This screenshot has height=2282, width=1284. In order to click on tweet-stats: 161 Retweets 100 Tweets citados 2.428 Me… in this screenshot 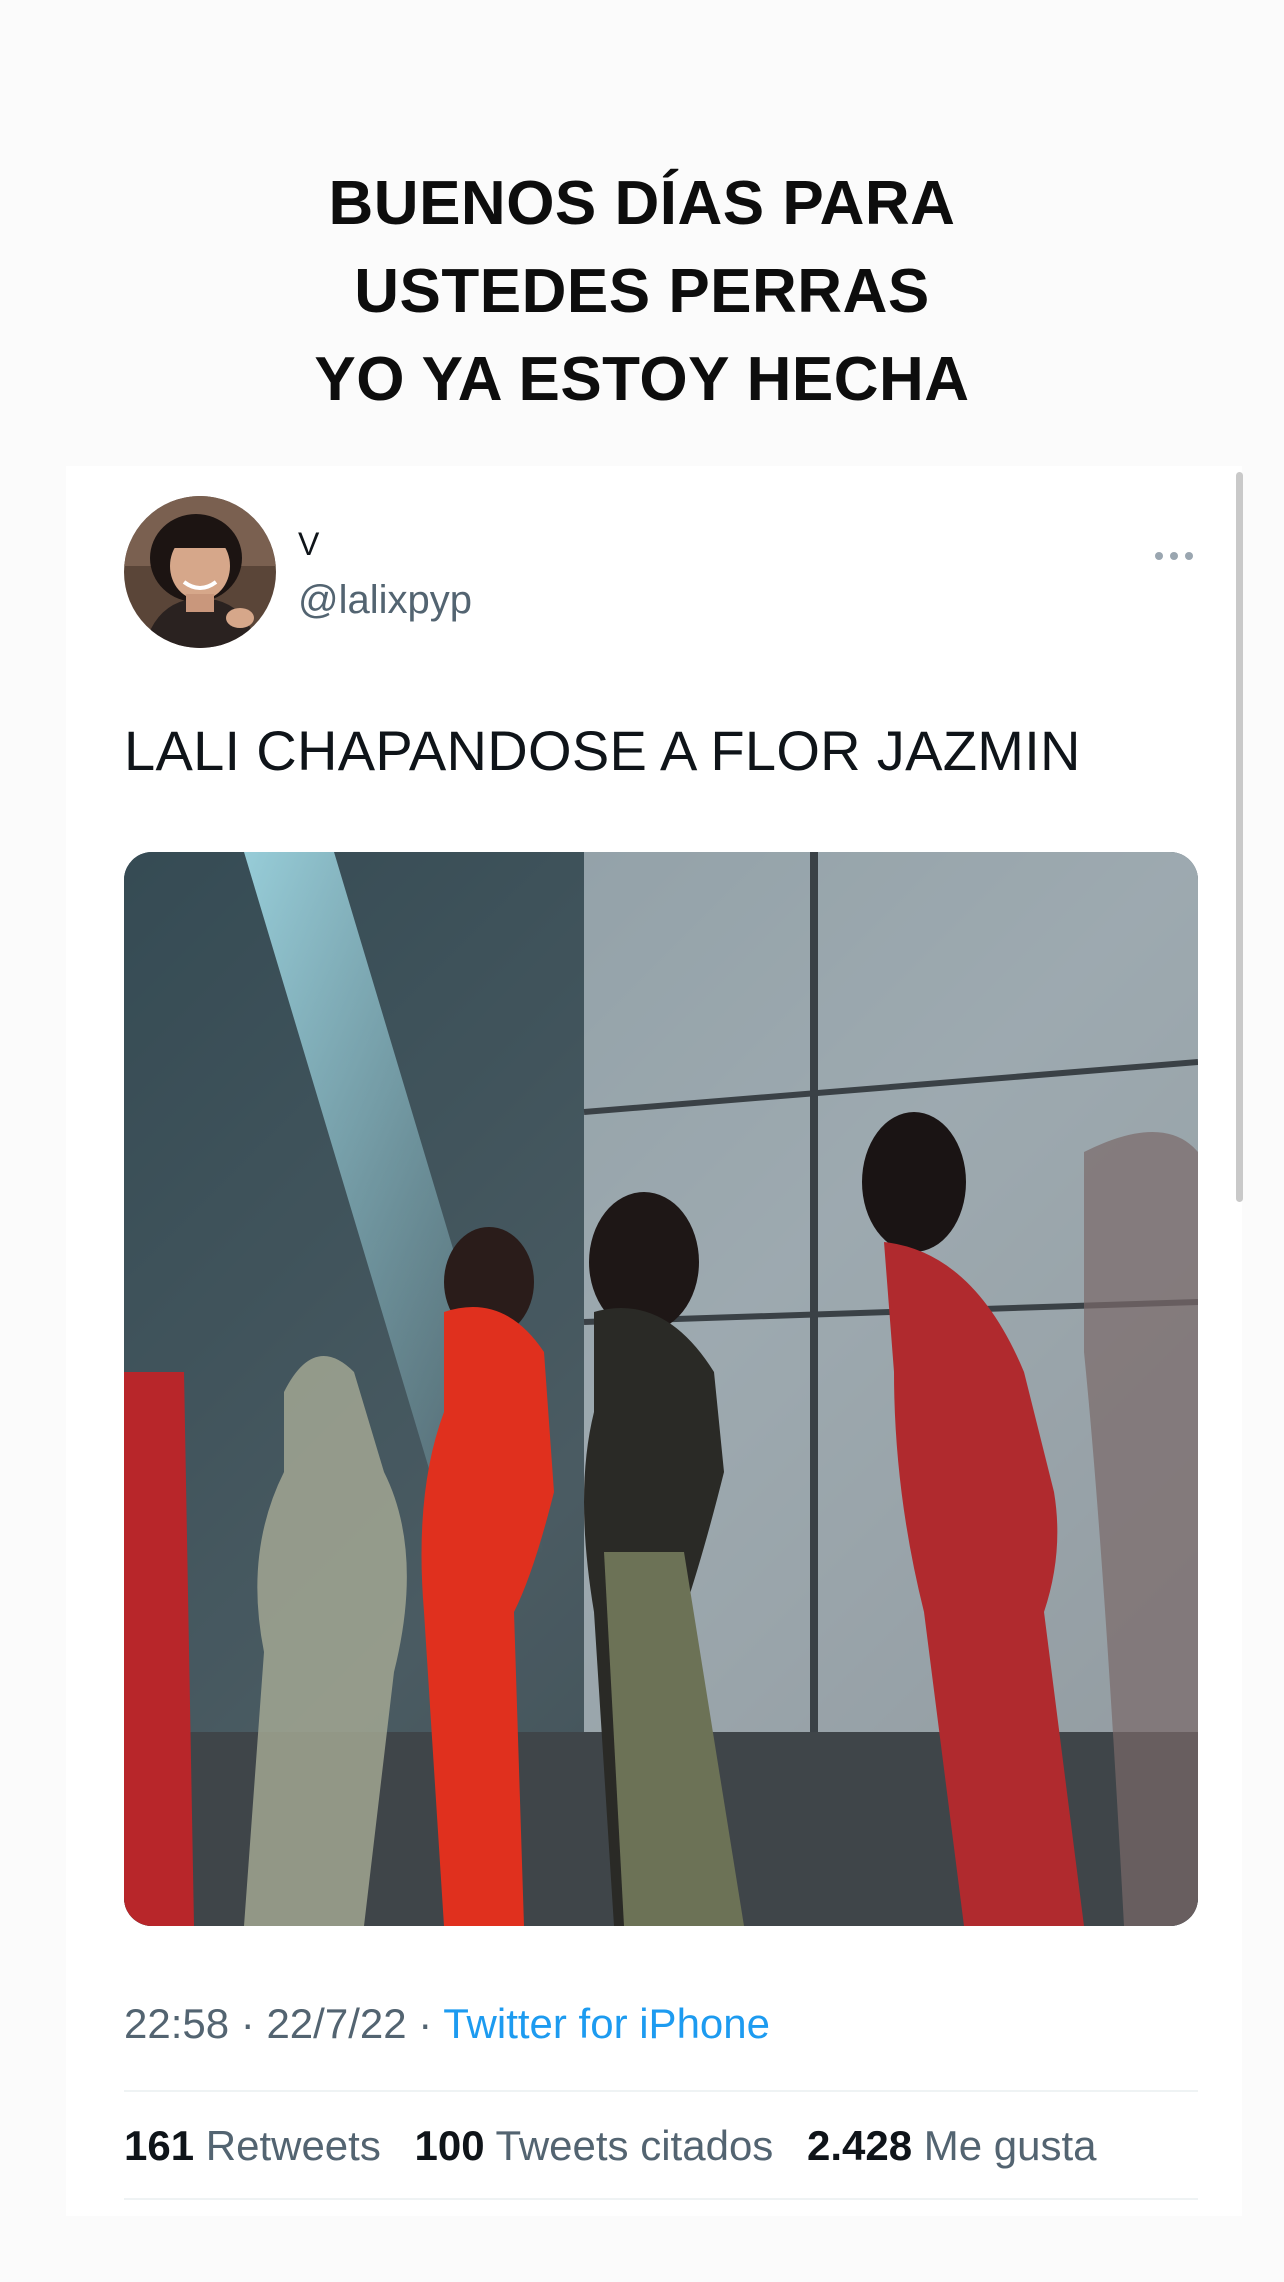, I will do `click(621, 2146)`.